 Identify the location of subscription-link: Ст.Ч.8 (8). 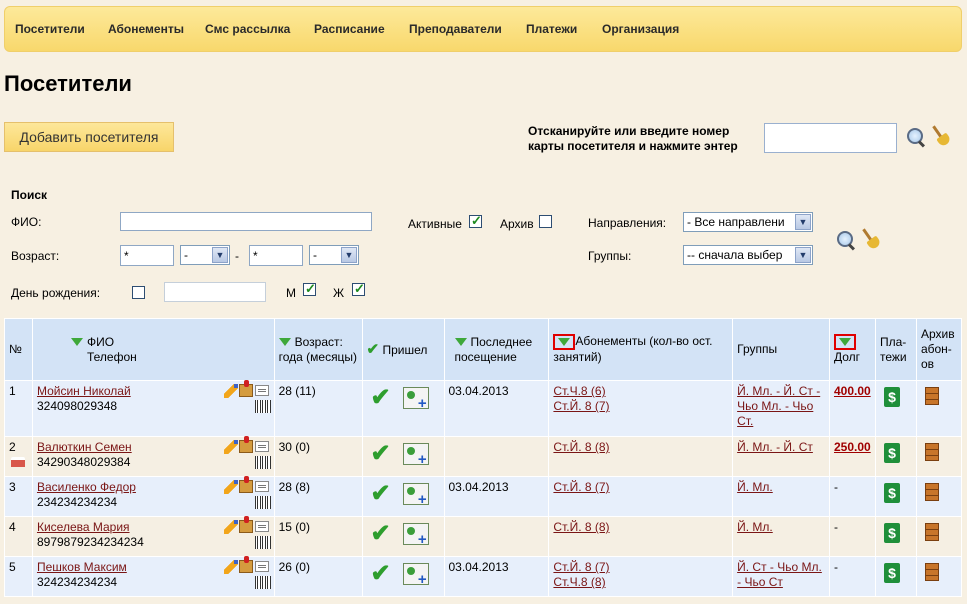
(579, 582).